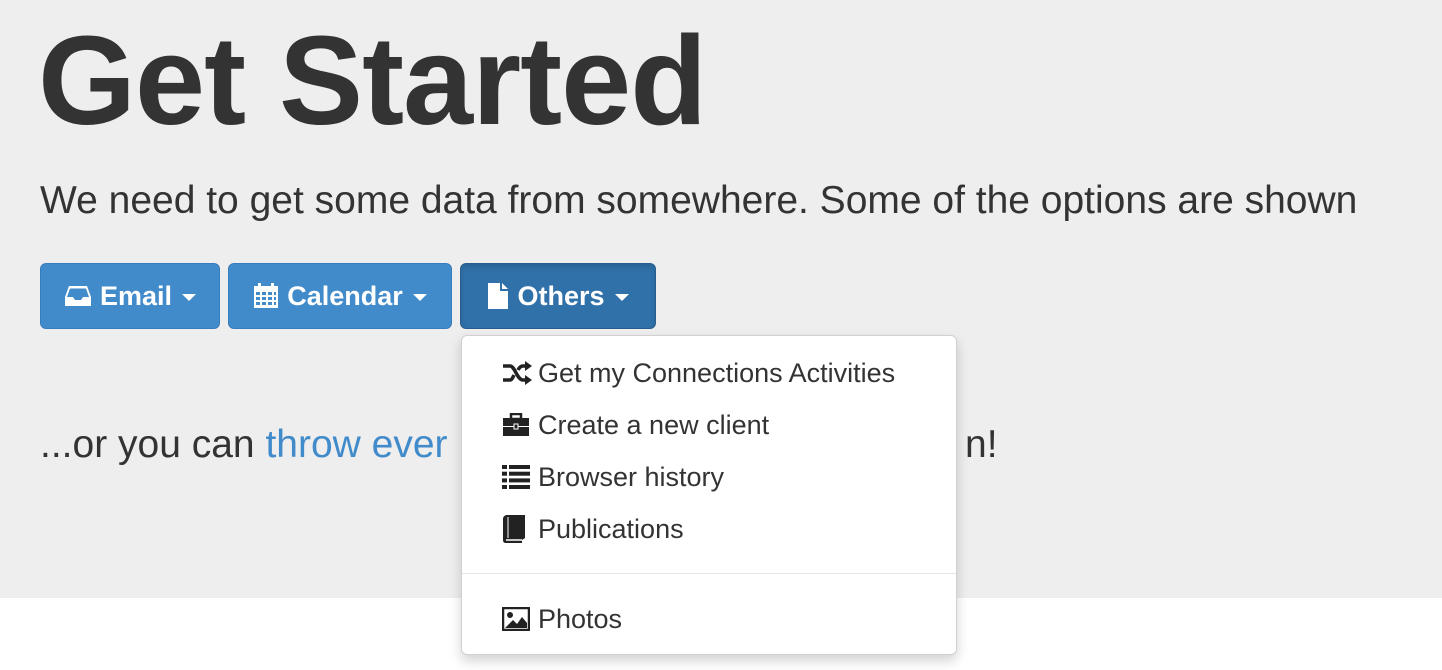 Image resolution: width=1442 pixels, height=670 pixels. I want to click on menu-item-browser-history: Browser history, so click(709, 477).